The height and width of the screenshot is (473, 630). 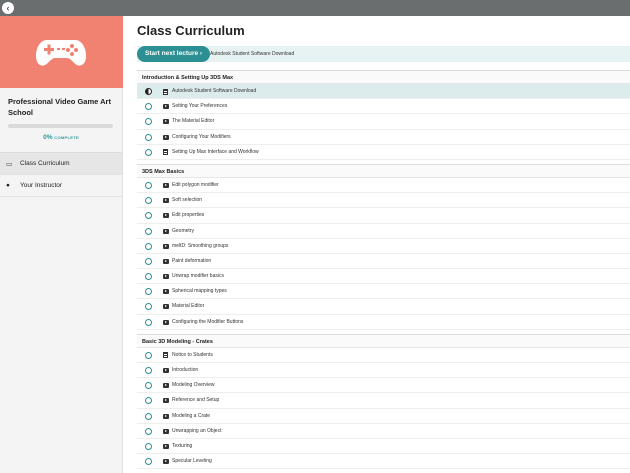 What do you see at coordinates (192, 354) in the screenshot?
I see `lecture-title: Notice to Students` at bounding box center [192, 354].